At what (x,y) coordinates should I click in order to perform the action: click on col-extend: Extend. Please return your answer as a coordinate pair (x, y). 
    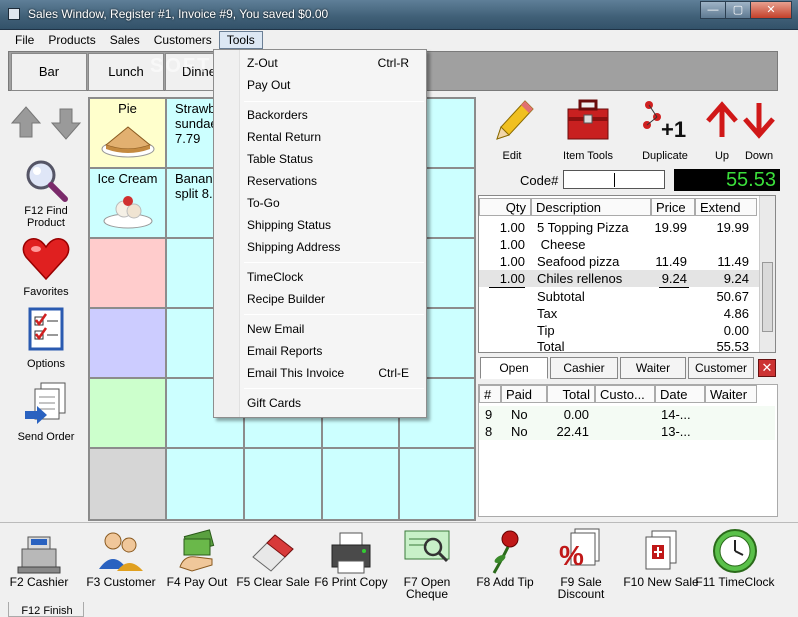
    Looking at the image, I should click on (726, 207).